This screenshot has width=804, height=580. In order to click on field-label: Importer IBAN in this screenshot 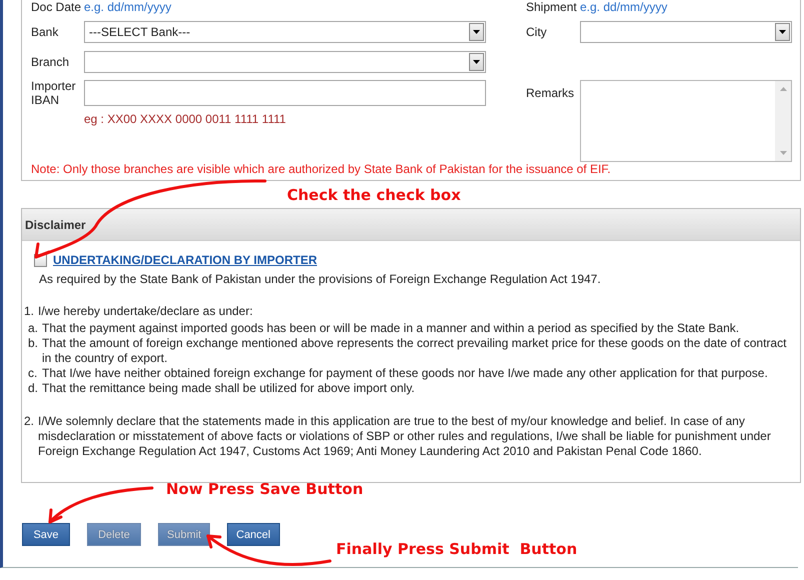, I will do `click(54, 93)`.